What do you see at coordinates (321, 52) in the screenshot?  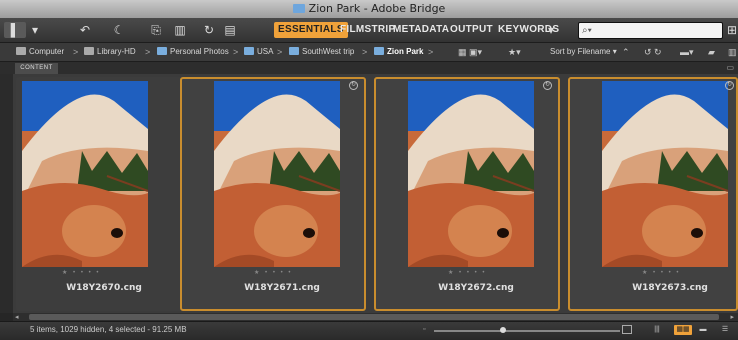 I see `breadcrumb-southwest-trip: SouthWest trip` at bounding box center [321, 52].